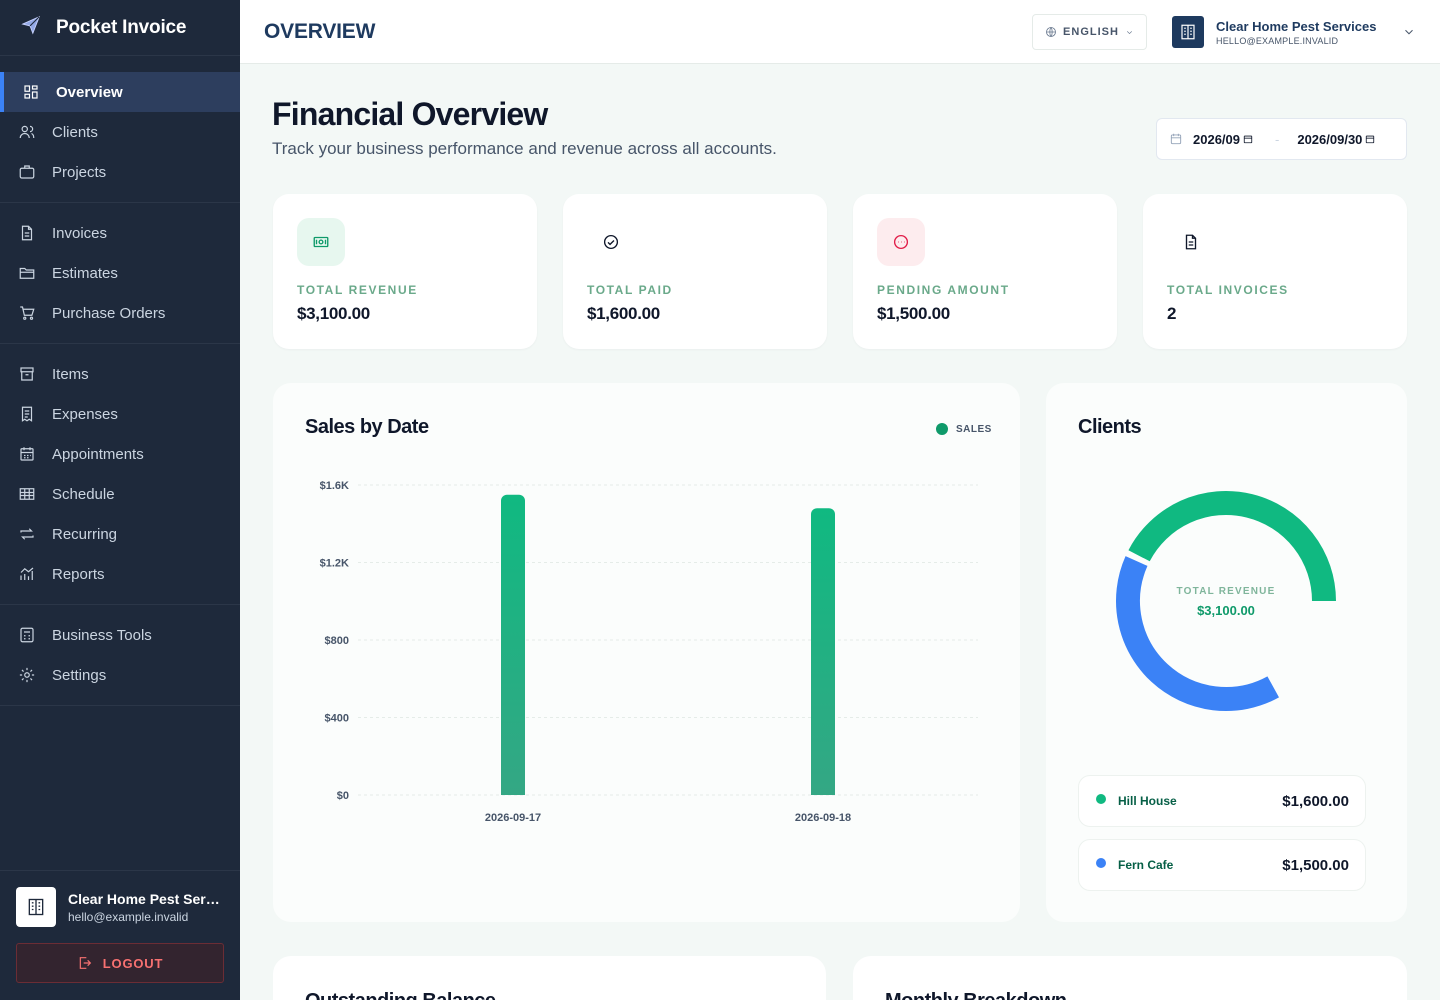 Image resolution: width=1440 pixels, height=1000 pixels. I want to click on users-icon, so click(27, 132).